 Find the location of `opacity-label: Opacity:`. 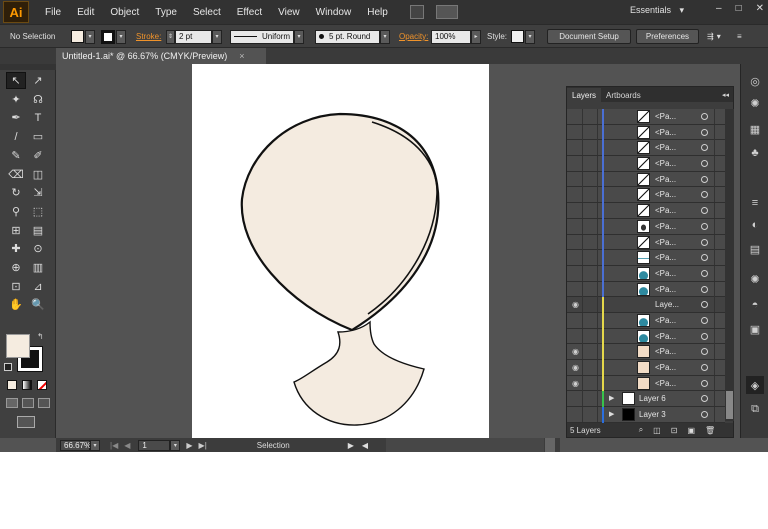

opacity-label: Opacity: is located at coordinates (413, 36).